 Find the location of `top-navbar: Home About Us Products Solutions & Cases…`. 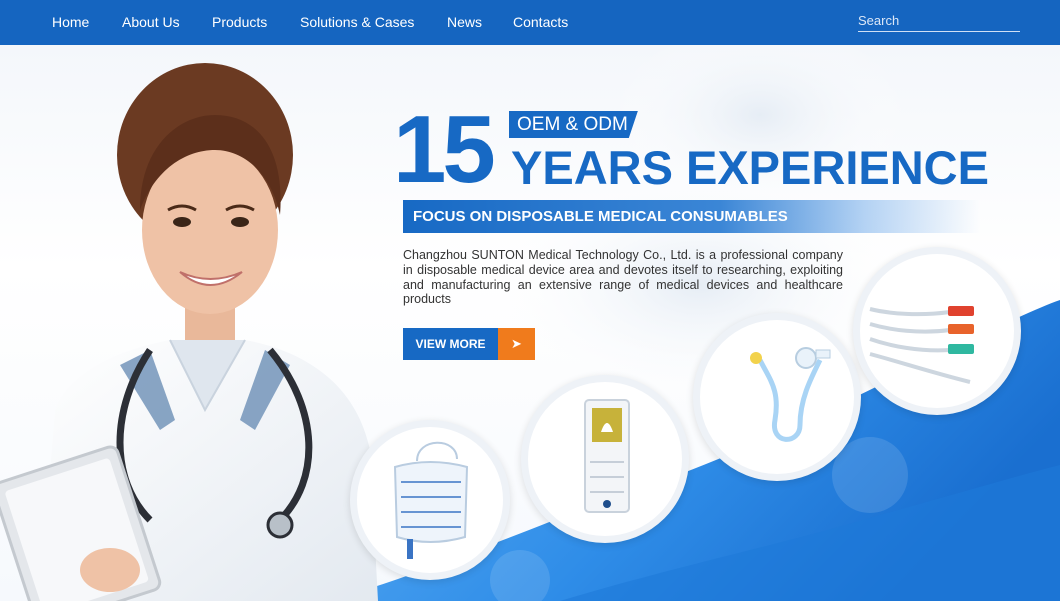

top-navbar: Home About Us Products Solutions & Cases… is located at coordinates (530, 22).